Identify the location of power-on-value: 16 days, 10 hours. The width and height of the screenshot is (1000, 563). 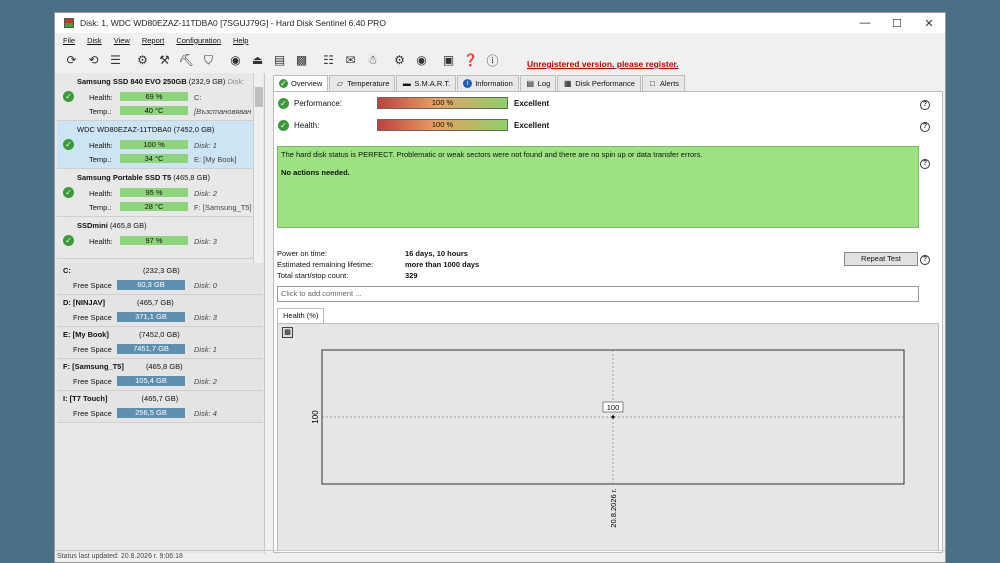
(436, 253).